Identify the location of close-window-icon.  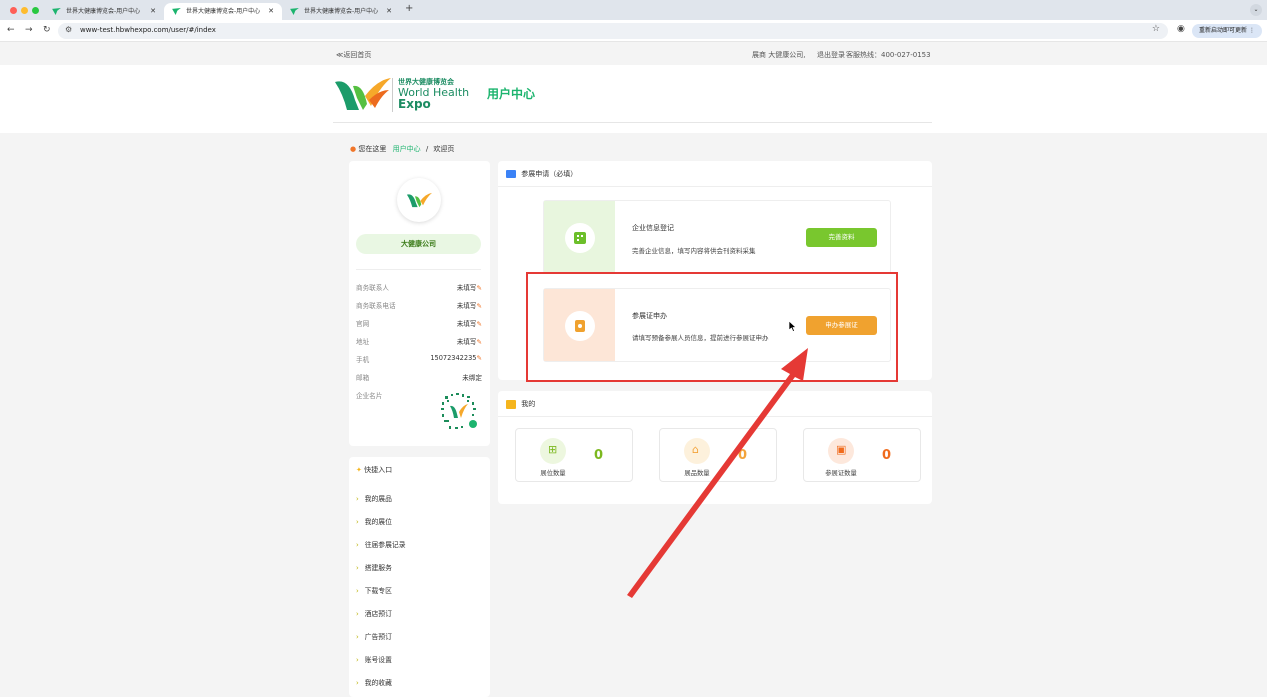
(13, 10).